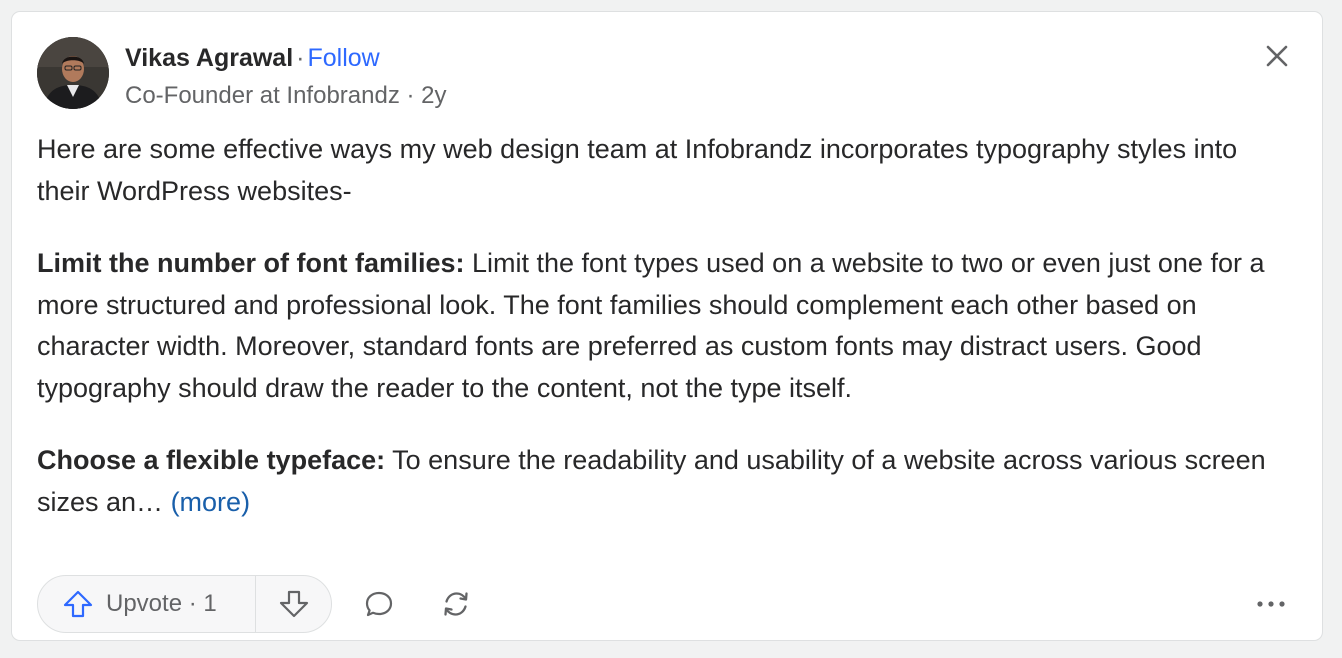 The height and width of the screenshot is (658, 1342). I want to click on share-icon, so click(456, 604).